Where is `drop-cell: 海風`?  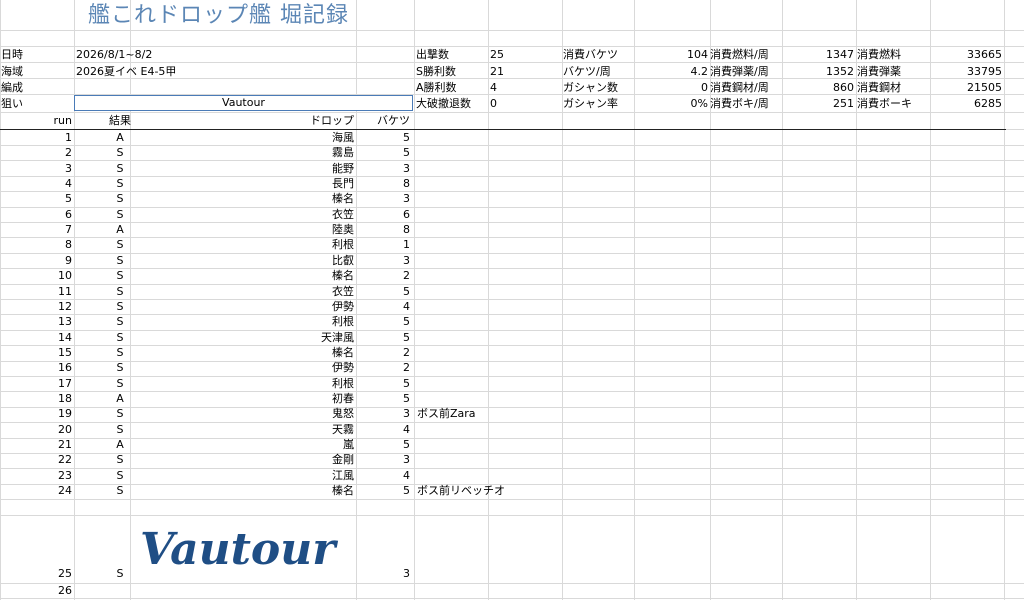 drop-cell: 海風 is located at coordinates (242, 137).